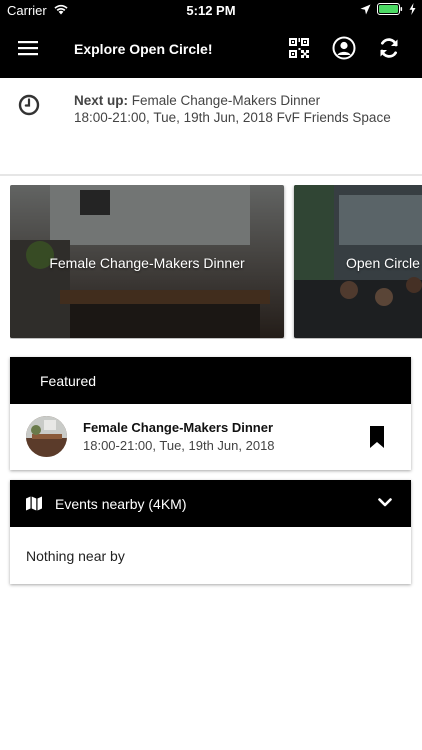 Image resolution: width=422 pixels, height=750 pixels. Describe the element at coordinates (75, 556) in the screenshot. I see `nearby-empty-message: Nothing near by` at that location.